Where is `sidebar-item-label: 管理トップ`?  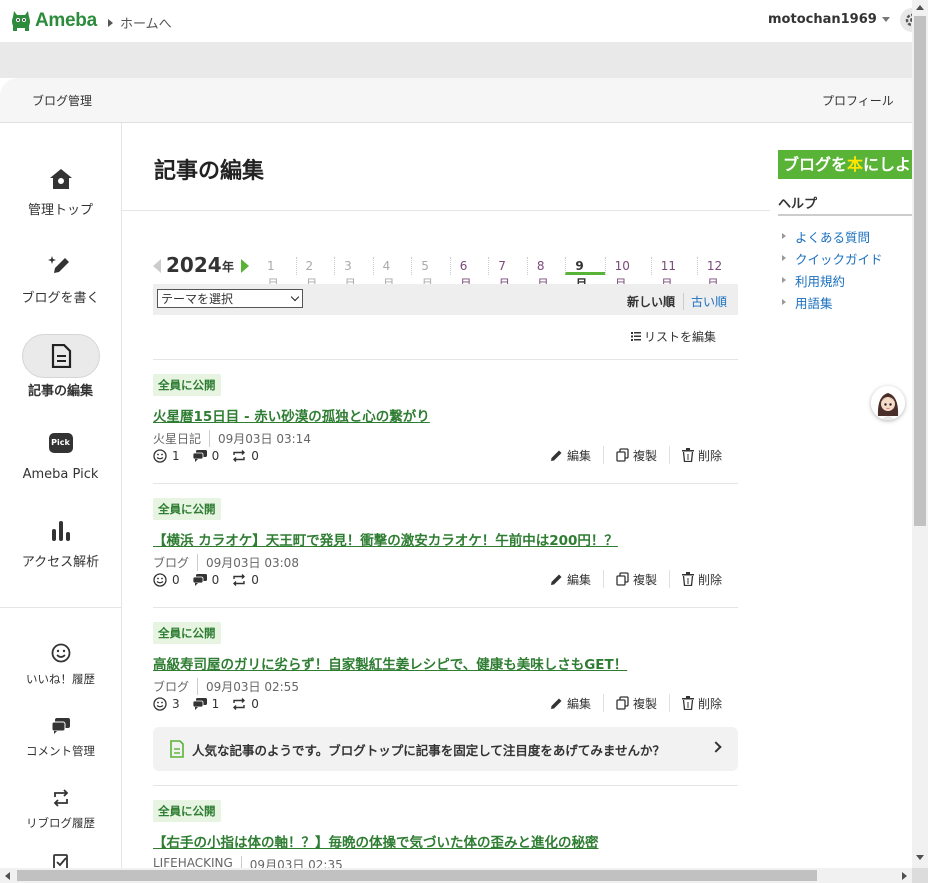
sidebar-item-label: 管理トップ is located at coordinates (60, 210).